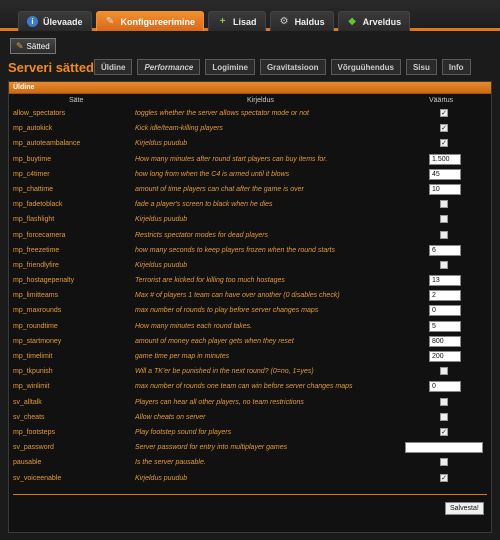 This screenshot has width=500, height=540. I want to click on tab-info: i Ülevaade, so click(55, 21).